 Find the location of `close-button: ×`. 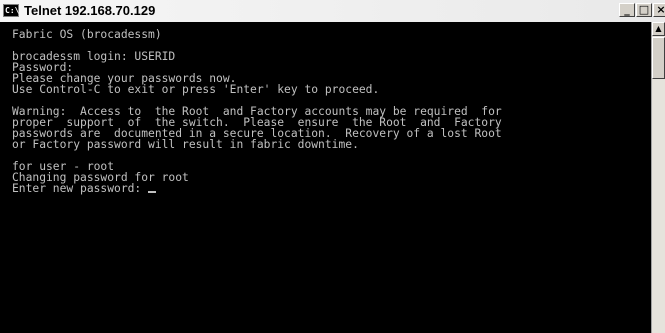

close-button: × is located at coordinates (659, 10).